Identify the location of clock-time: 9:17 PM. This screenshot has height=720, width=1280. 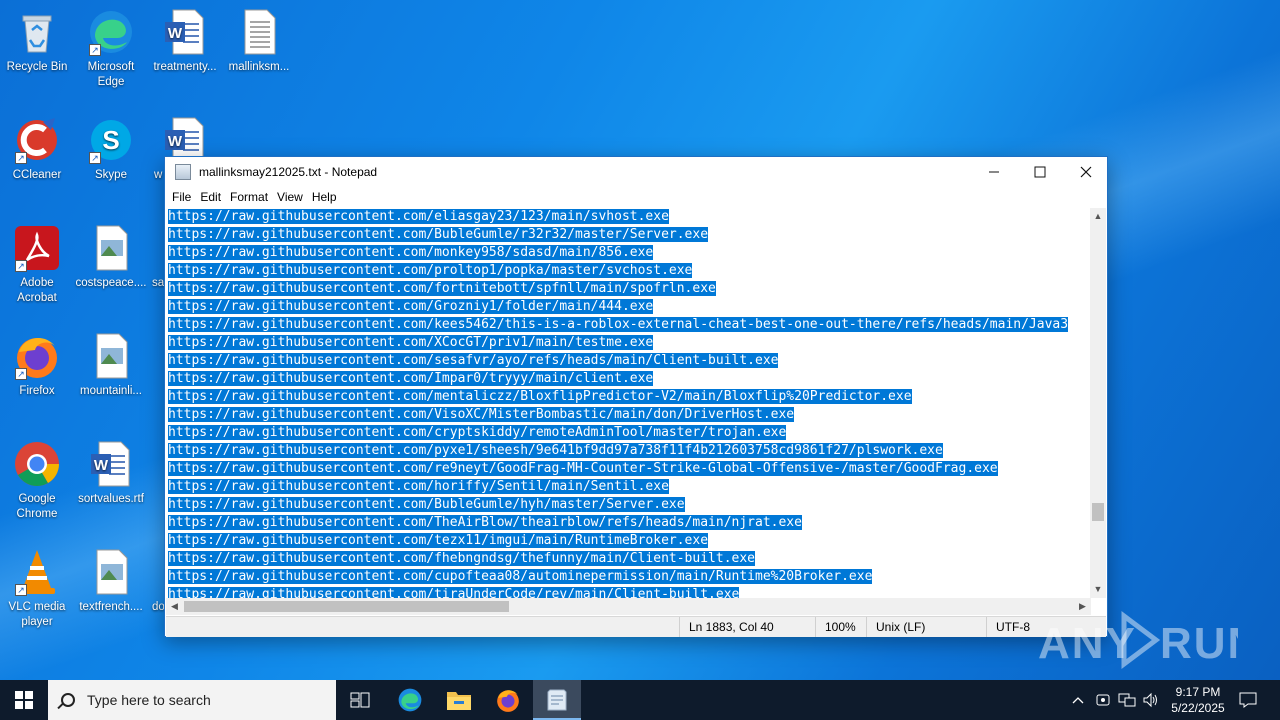
(1198, 692).